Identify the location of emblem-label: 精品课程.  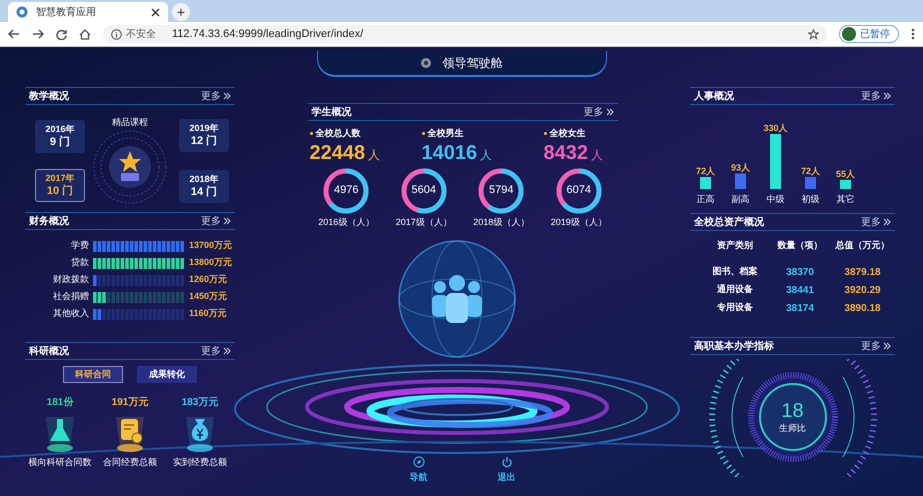
(130, 122).